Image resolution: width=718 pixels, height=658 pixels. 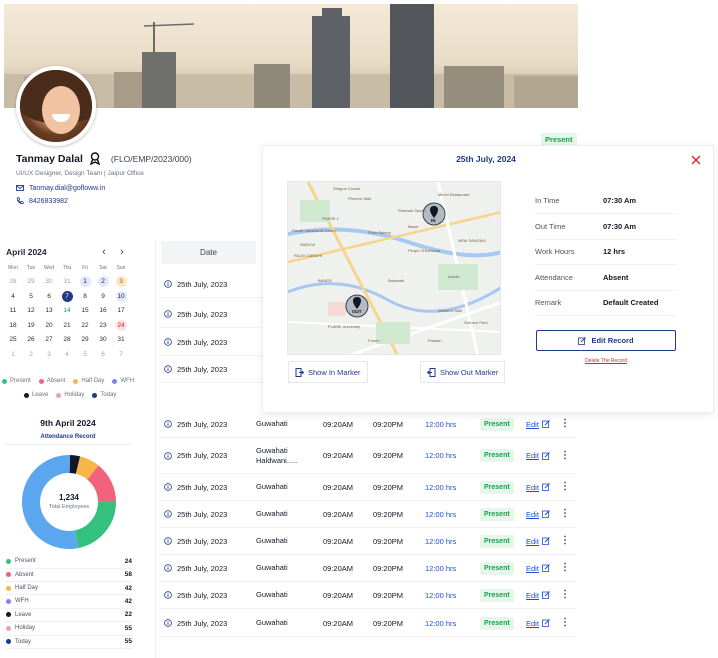 I want to click on calendar-day: 17, so click(x=121, y=311).